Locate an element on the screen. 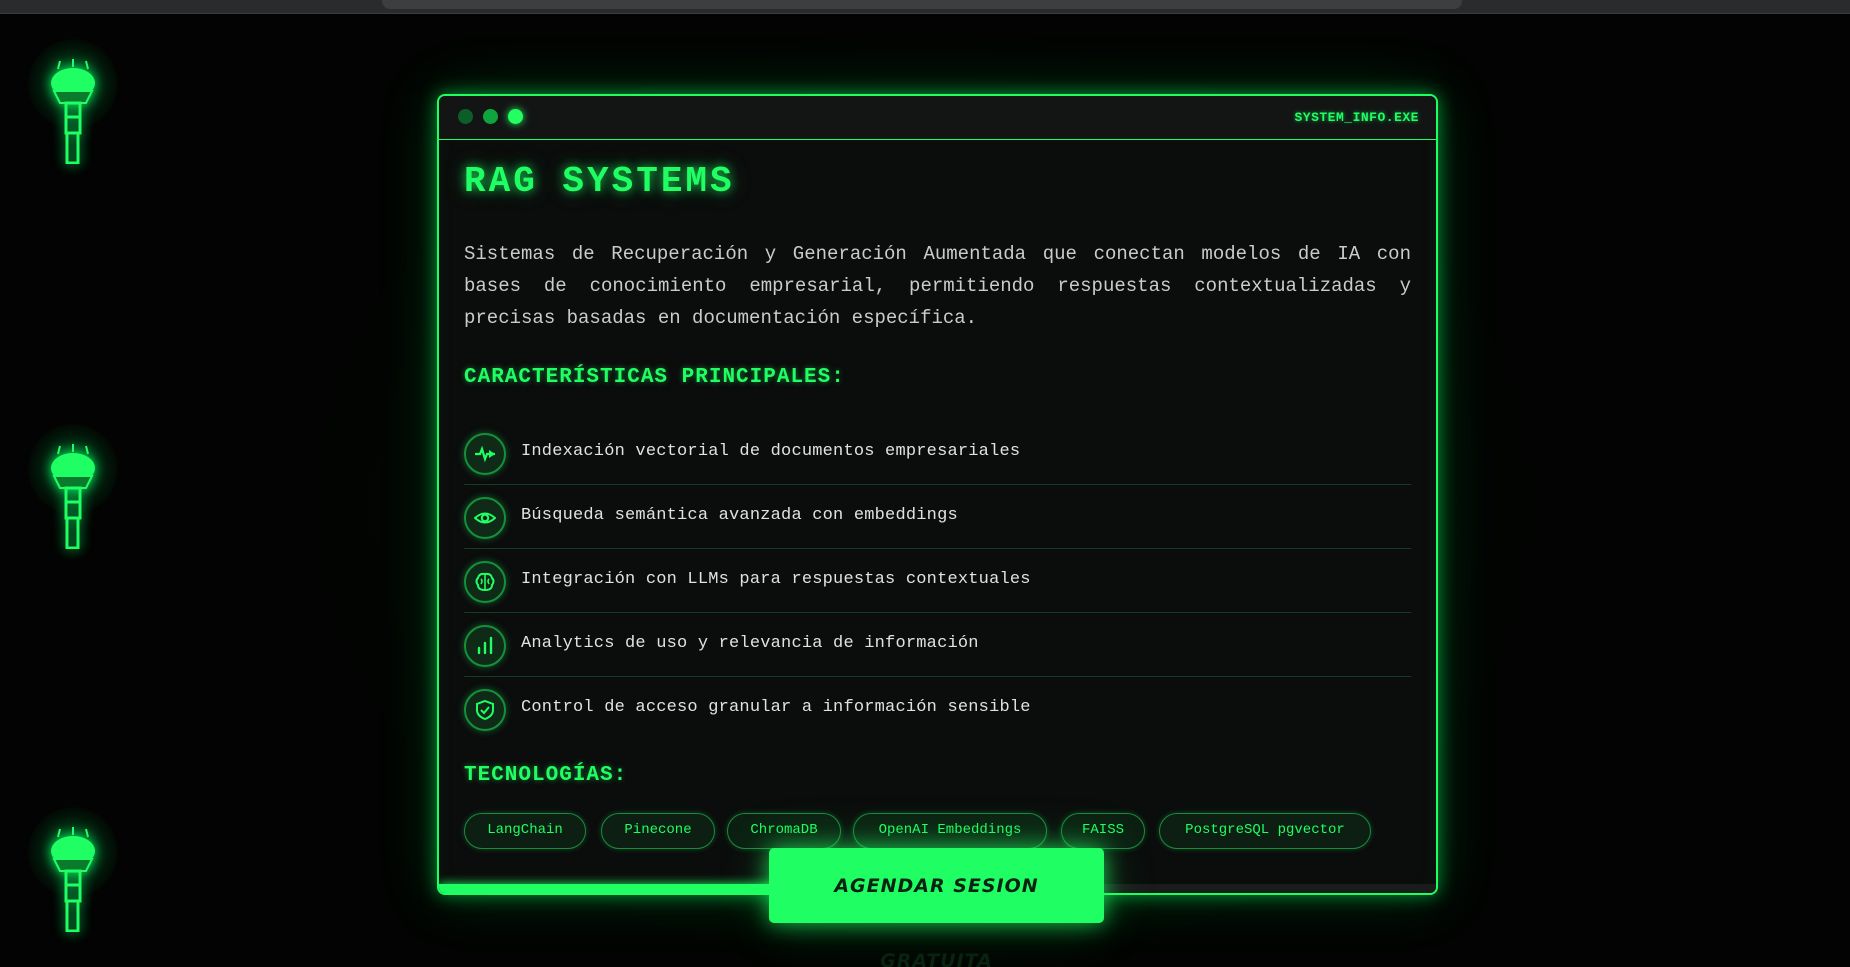 This screenshot has width=1850, height=967. technologies-heading: TECNOLOGÍAS: is located at coordinates (546, 775).